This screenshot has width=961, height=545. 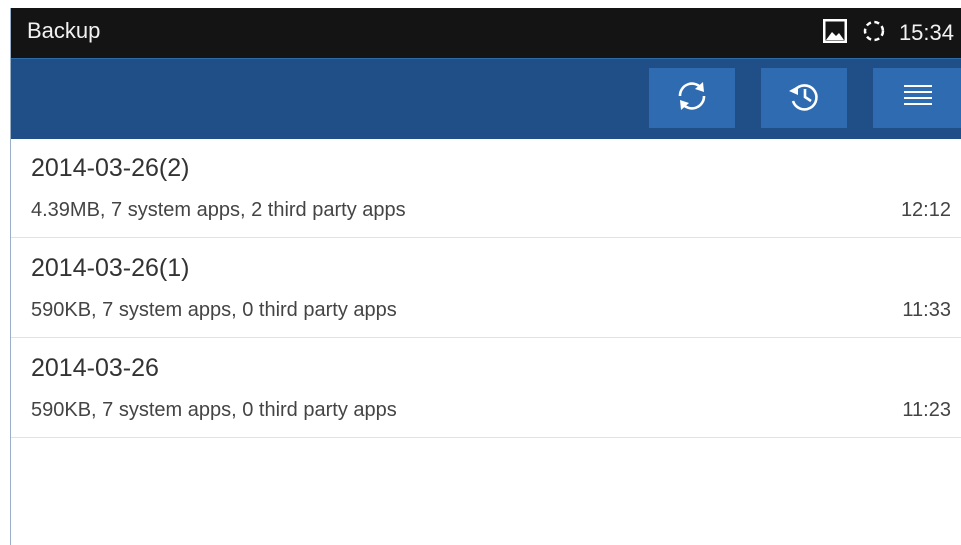 What do you see at coordinates (926, 32) in the screenshot?
I see `status-clock: 15:34` at bounding box center [926, 32].